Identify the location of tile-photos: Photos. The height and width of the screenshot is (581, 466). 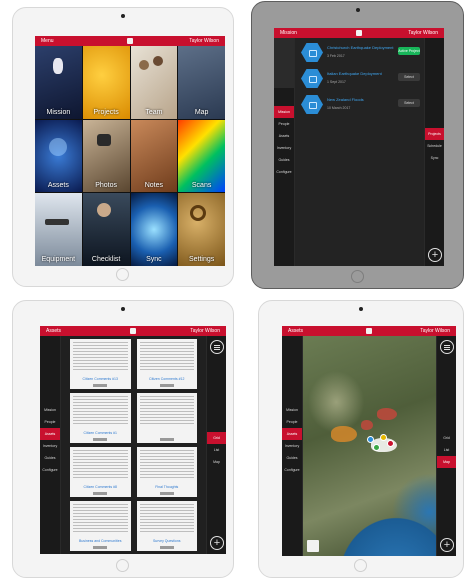
(106, 156).